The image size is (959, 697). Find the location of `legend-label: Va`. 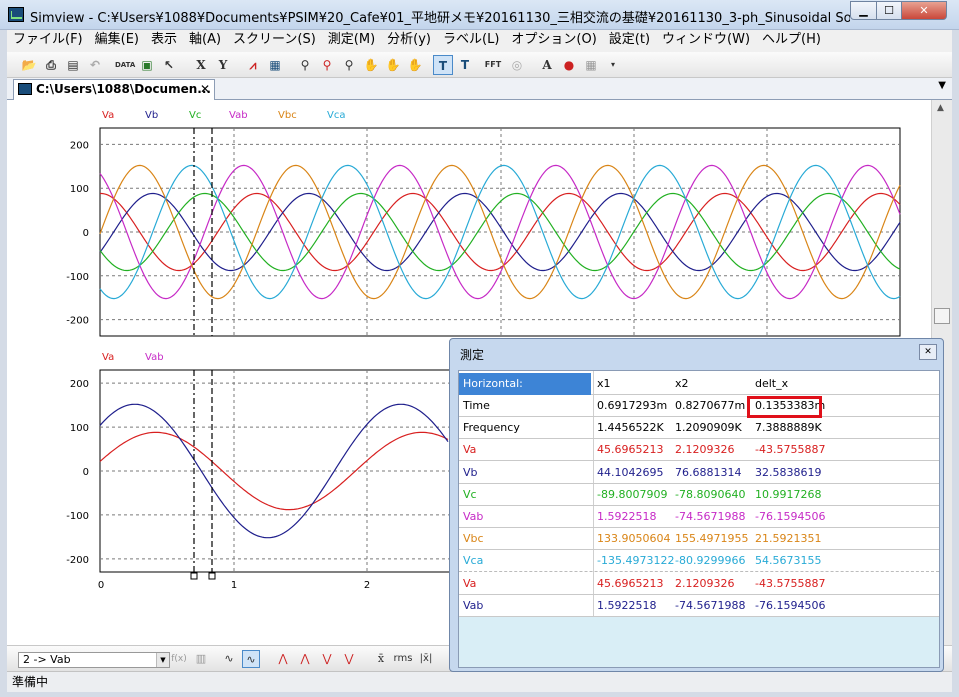

legend-label: Va is located at coordinates (108, 115).